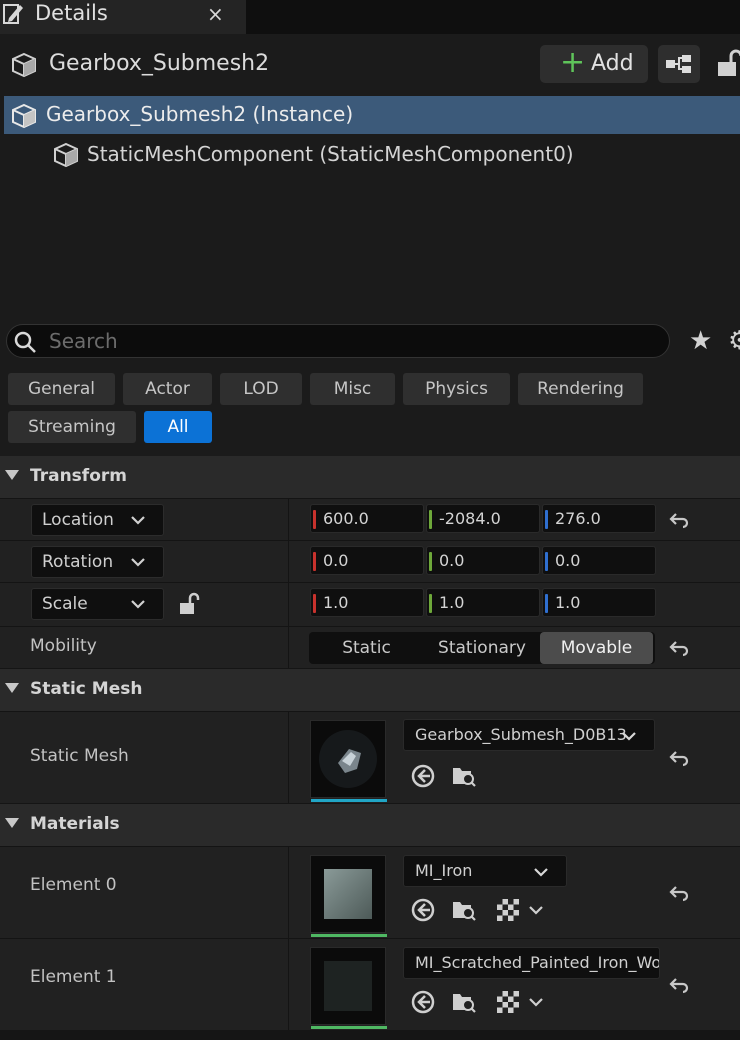  I want to click on row-location: Location 600.0 -2084.0 276.0, so click(370, 519).